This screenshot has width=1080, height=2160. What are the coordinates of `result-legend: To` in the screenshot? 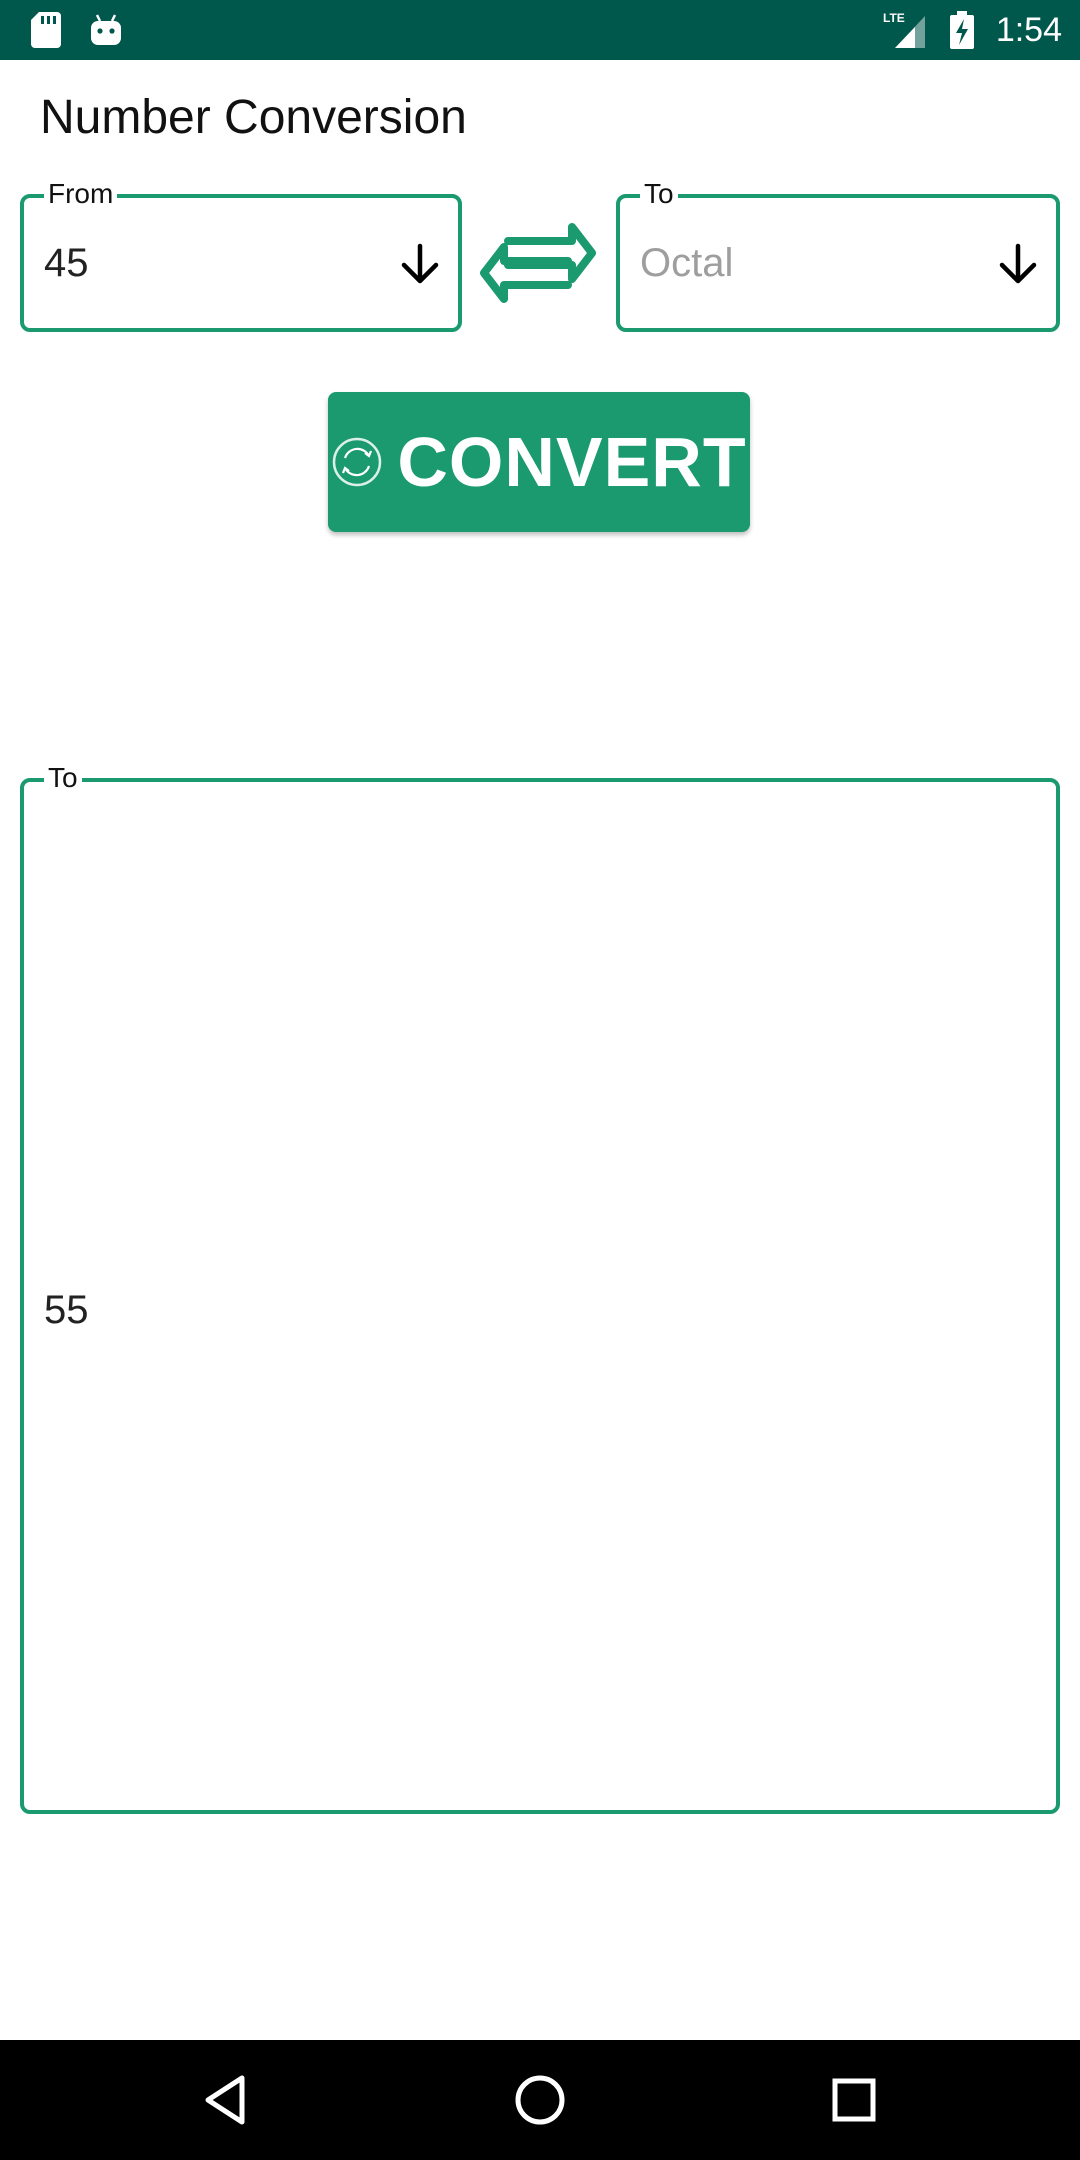 It's located at (63, 778).